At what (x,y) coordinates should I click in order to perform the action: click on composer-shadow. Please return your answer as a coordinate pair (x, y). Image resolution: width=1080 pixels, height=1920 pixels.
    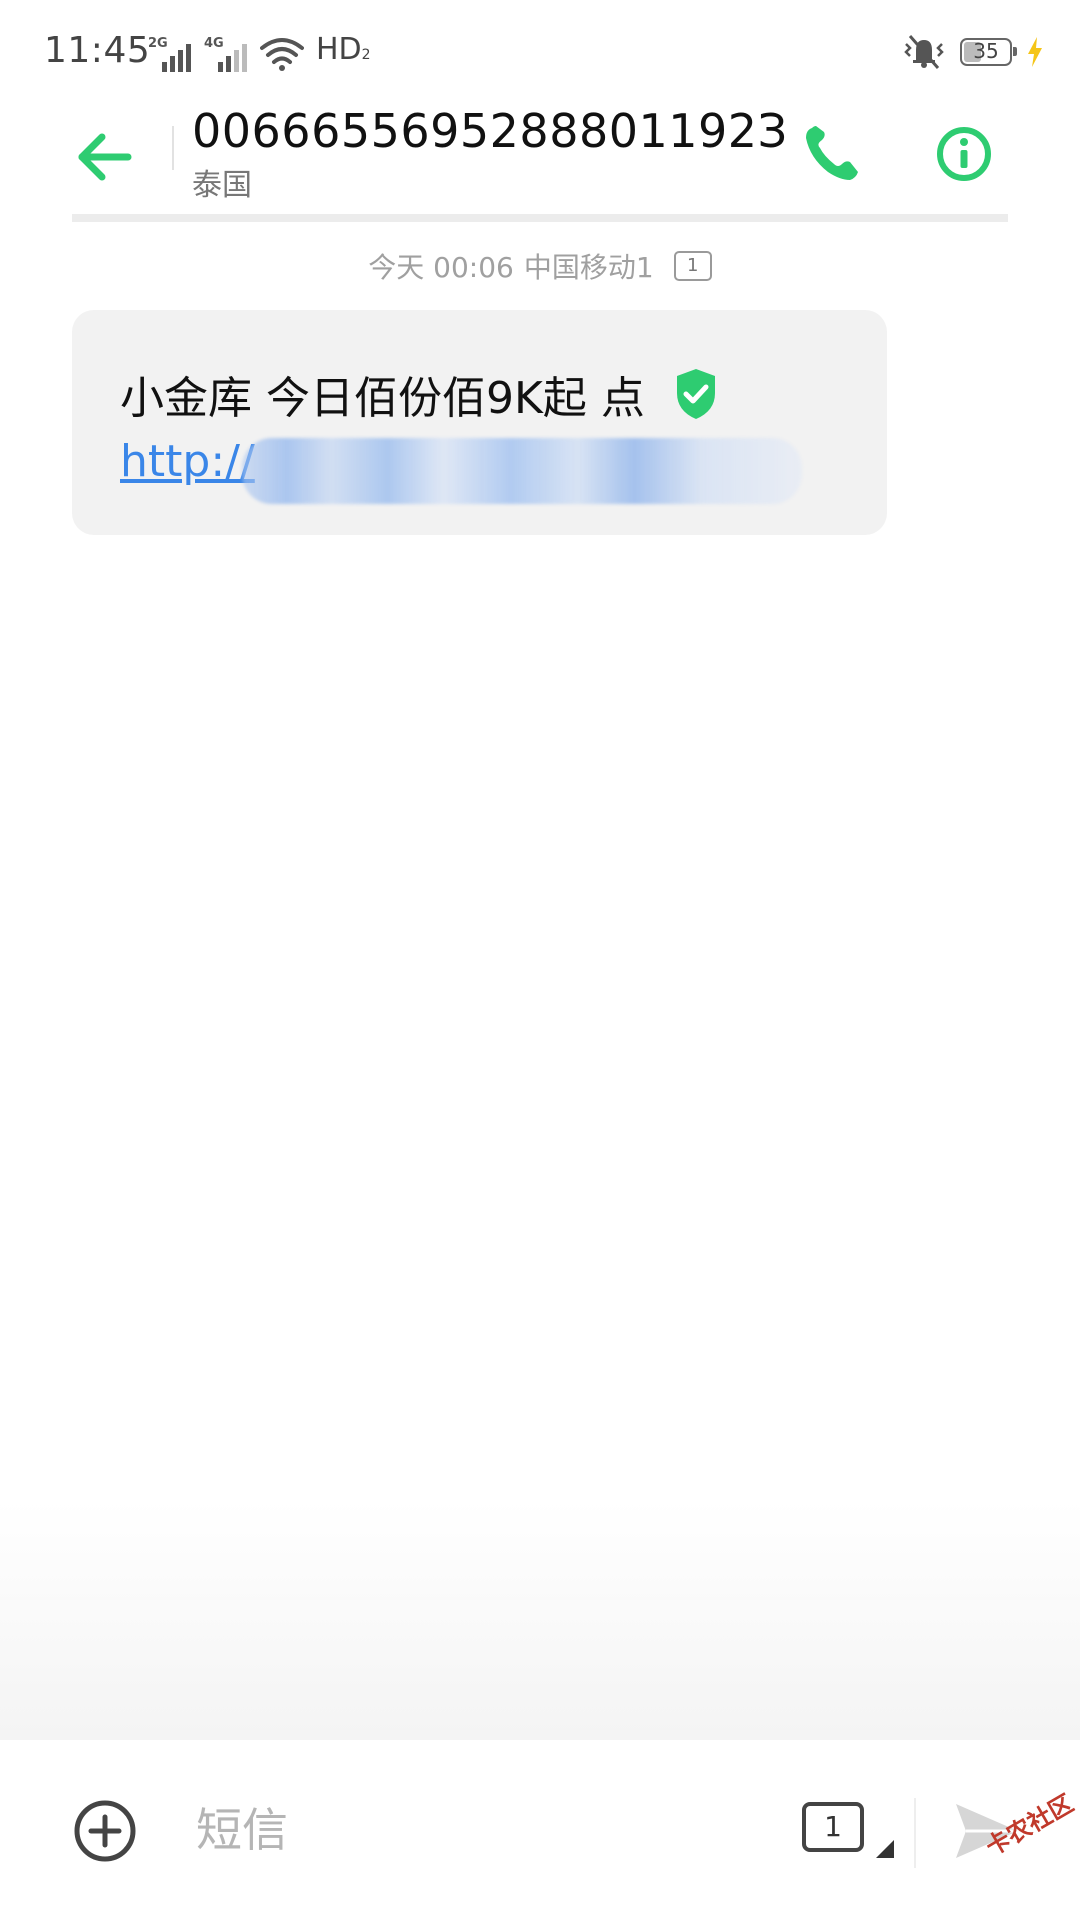
    Looking at the image, I should click on (540, 1620).